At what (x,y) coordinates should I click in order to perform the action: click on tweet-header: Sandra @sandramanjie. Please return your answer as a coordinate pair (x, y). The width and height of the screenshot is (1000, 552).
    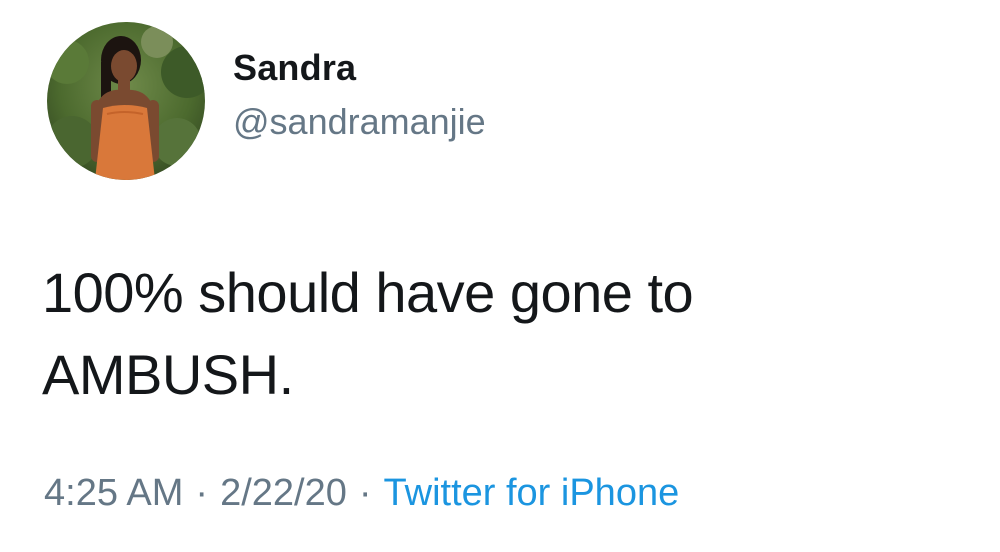
    Looking at the image, I should click on (266, 101).